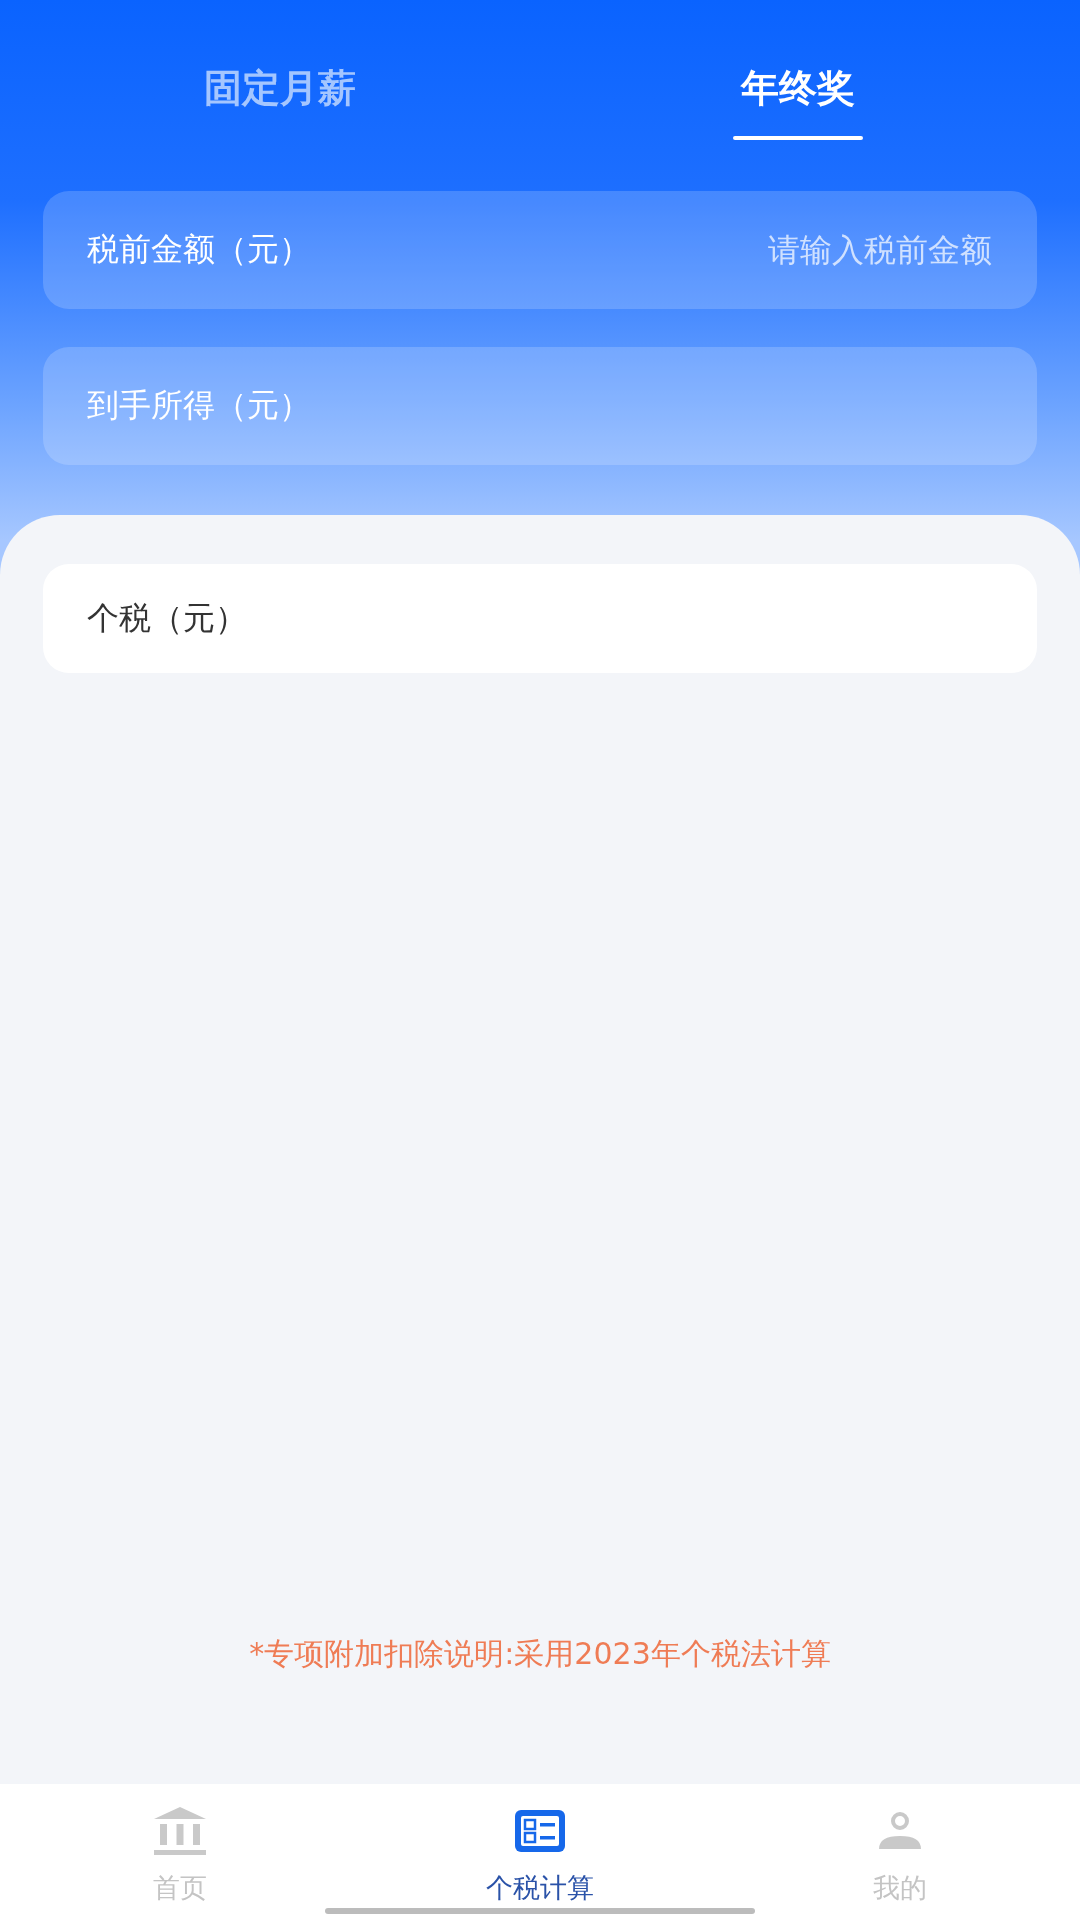  What do you see at coordinates (540, 1831) in the screenshot?
I see `list-card-icon` at bounding box center [540, 1831].